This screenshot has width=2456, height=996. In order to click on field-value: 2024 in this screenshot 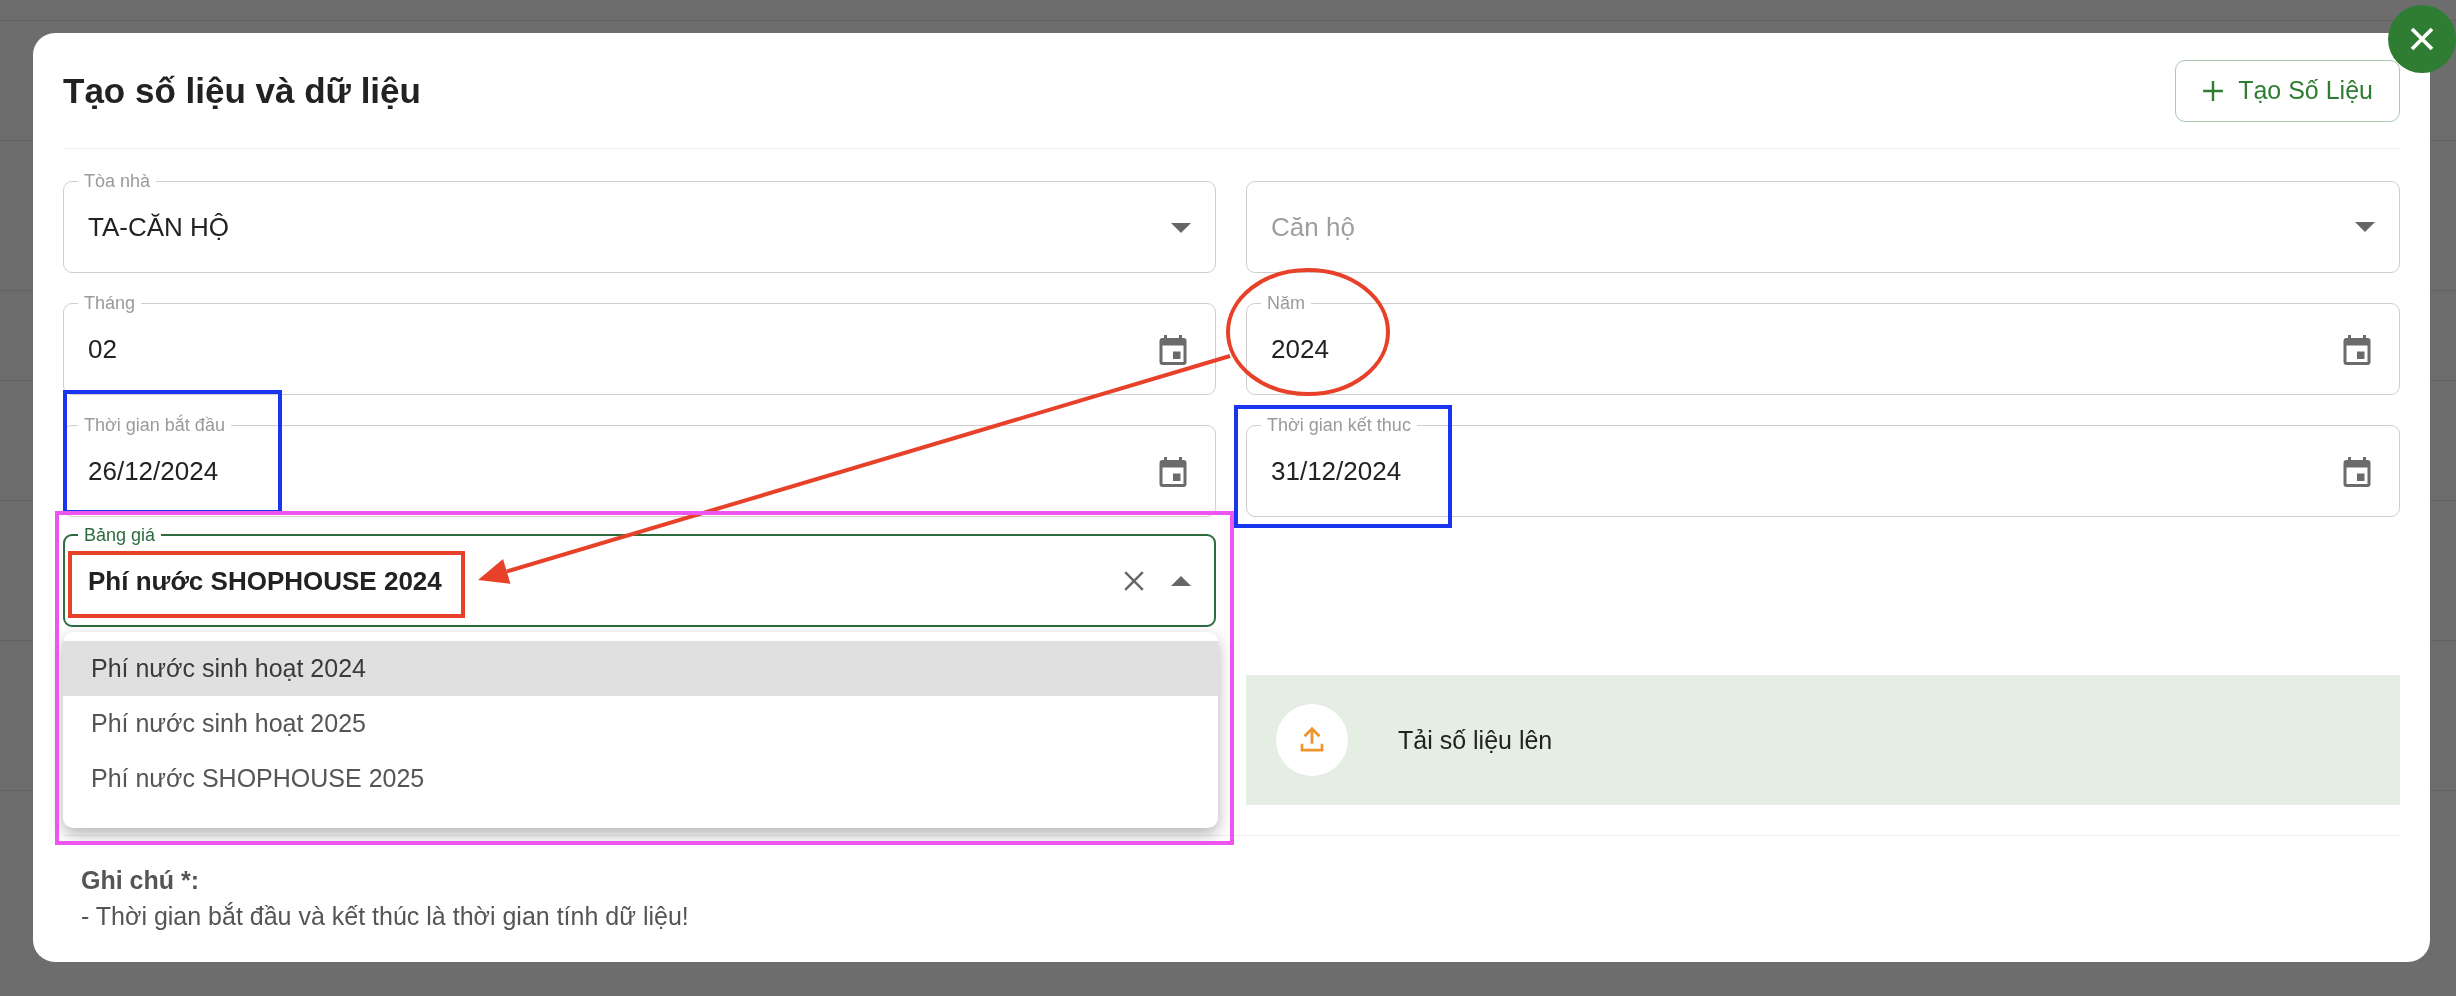, I will do `click(1300, 349)`.